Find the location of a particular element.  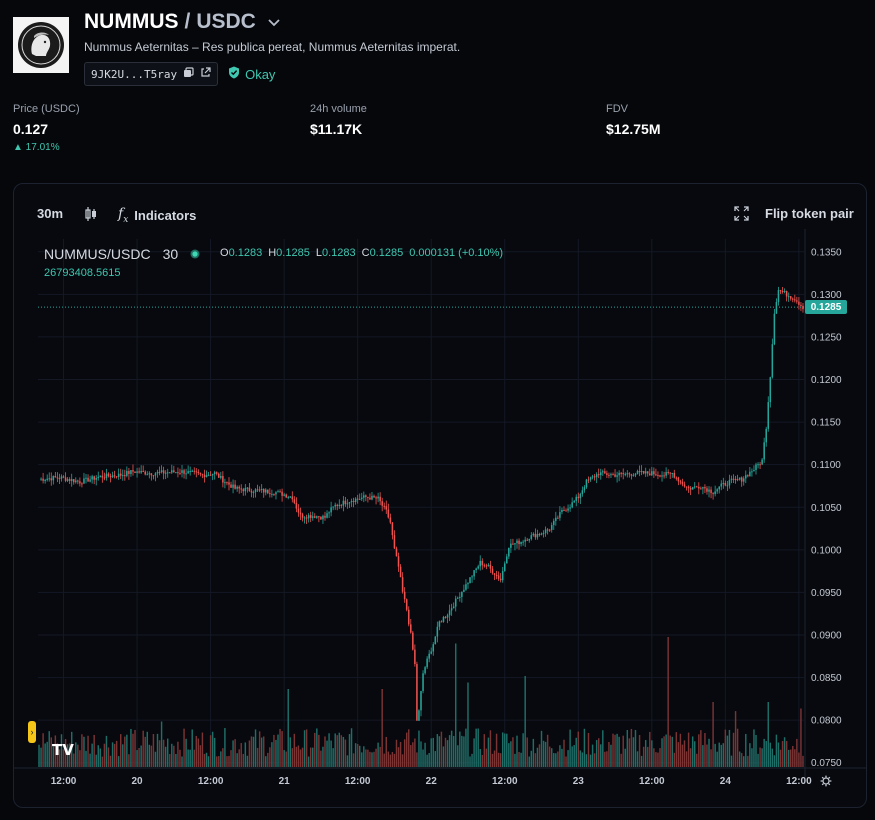

price-tick-label: 0.1350 is located at coordinates (826, 252).